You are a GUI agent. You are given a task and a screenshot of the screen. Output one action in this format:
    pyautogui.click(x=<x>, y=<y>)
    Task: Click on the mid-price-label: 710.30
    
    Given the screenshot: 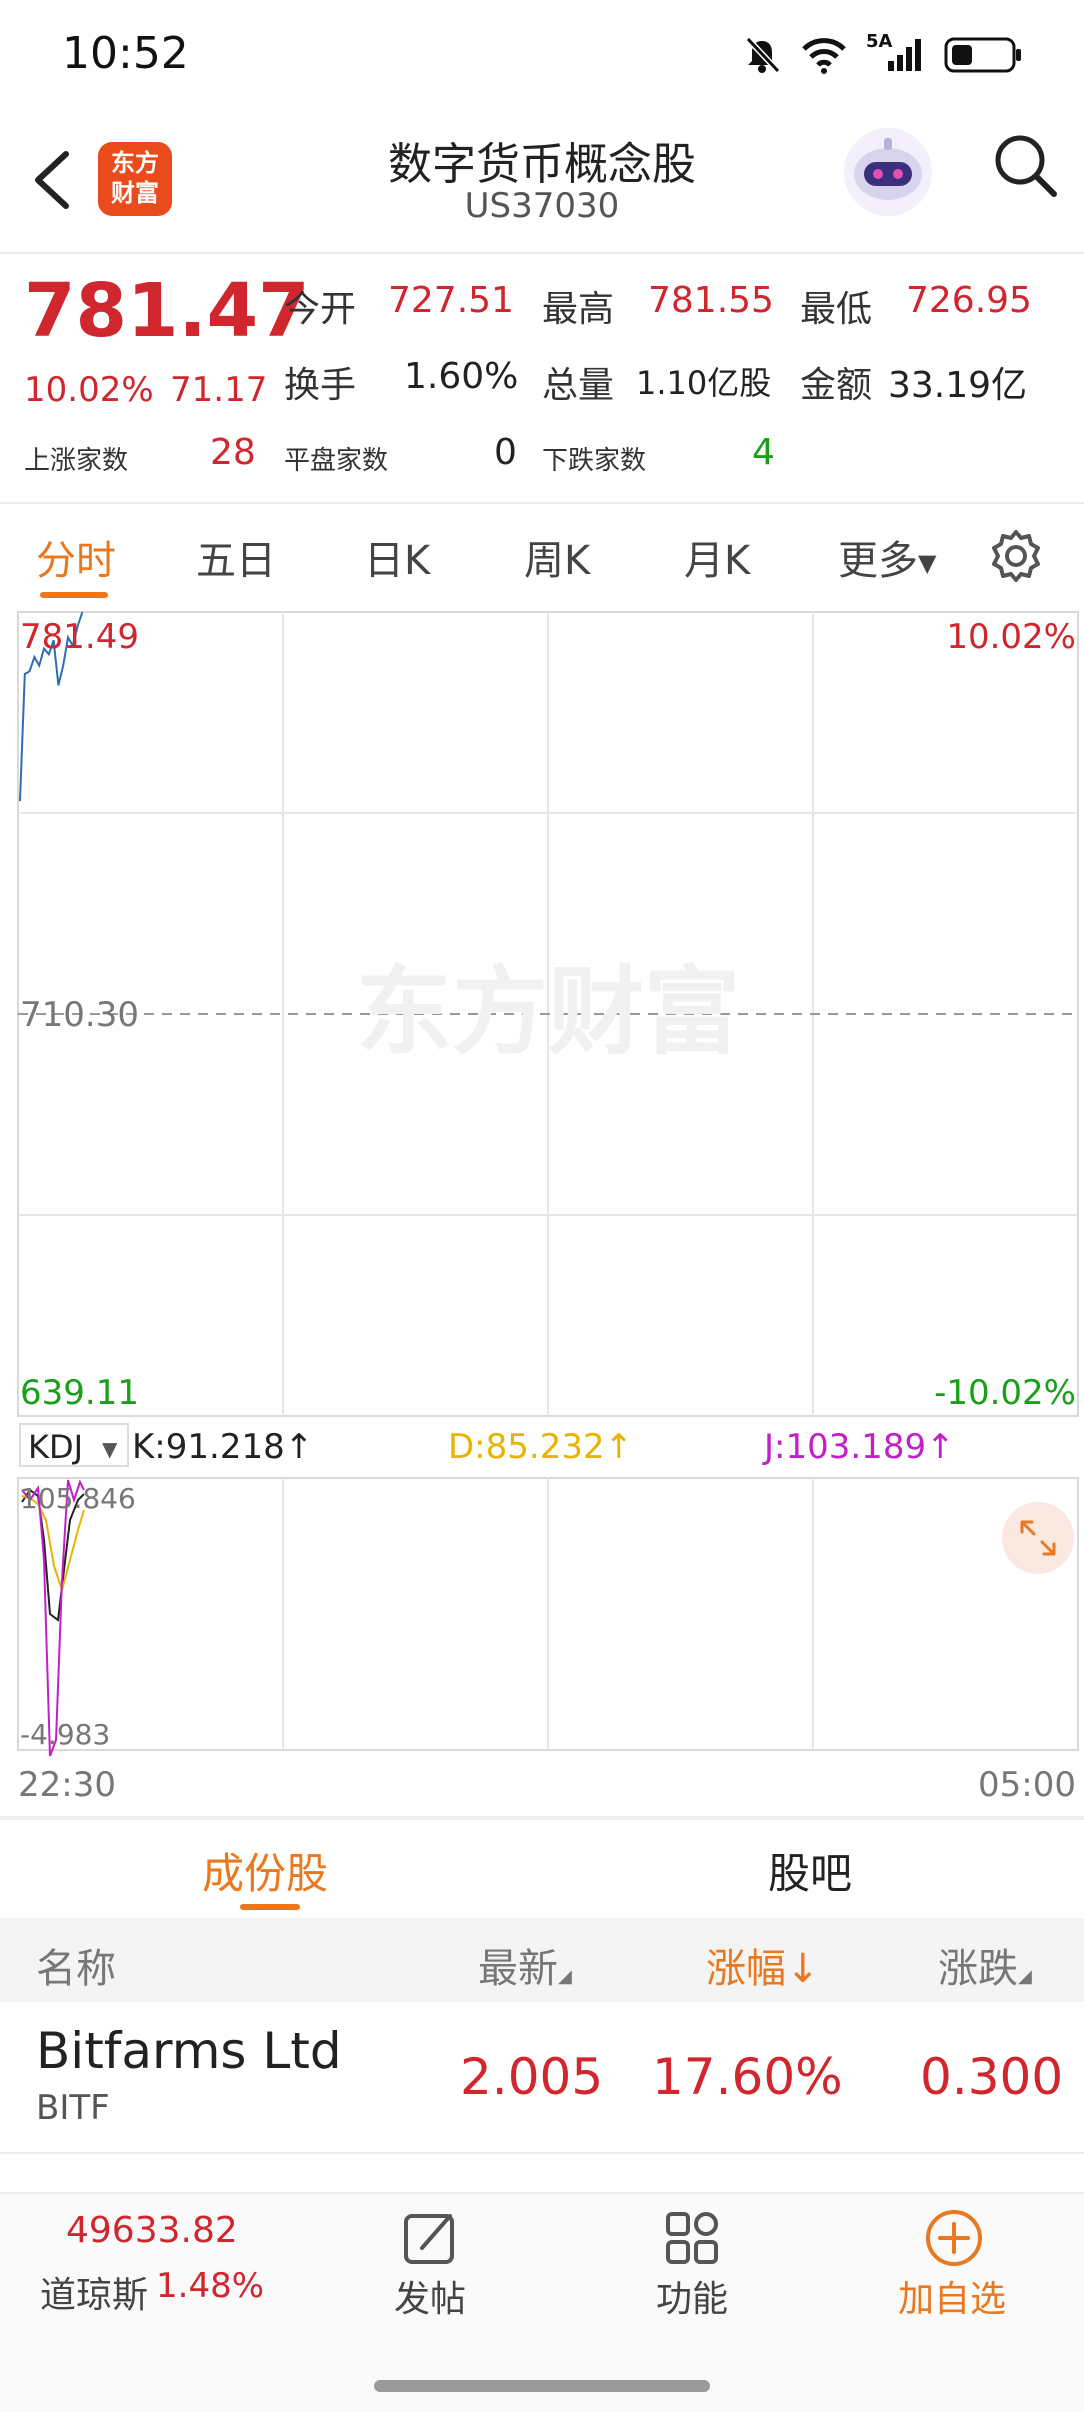 What is the action you would take?
    pyautogui.click(x=79, y=1015)
    